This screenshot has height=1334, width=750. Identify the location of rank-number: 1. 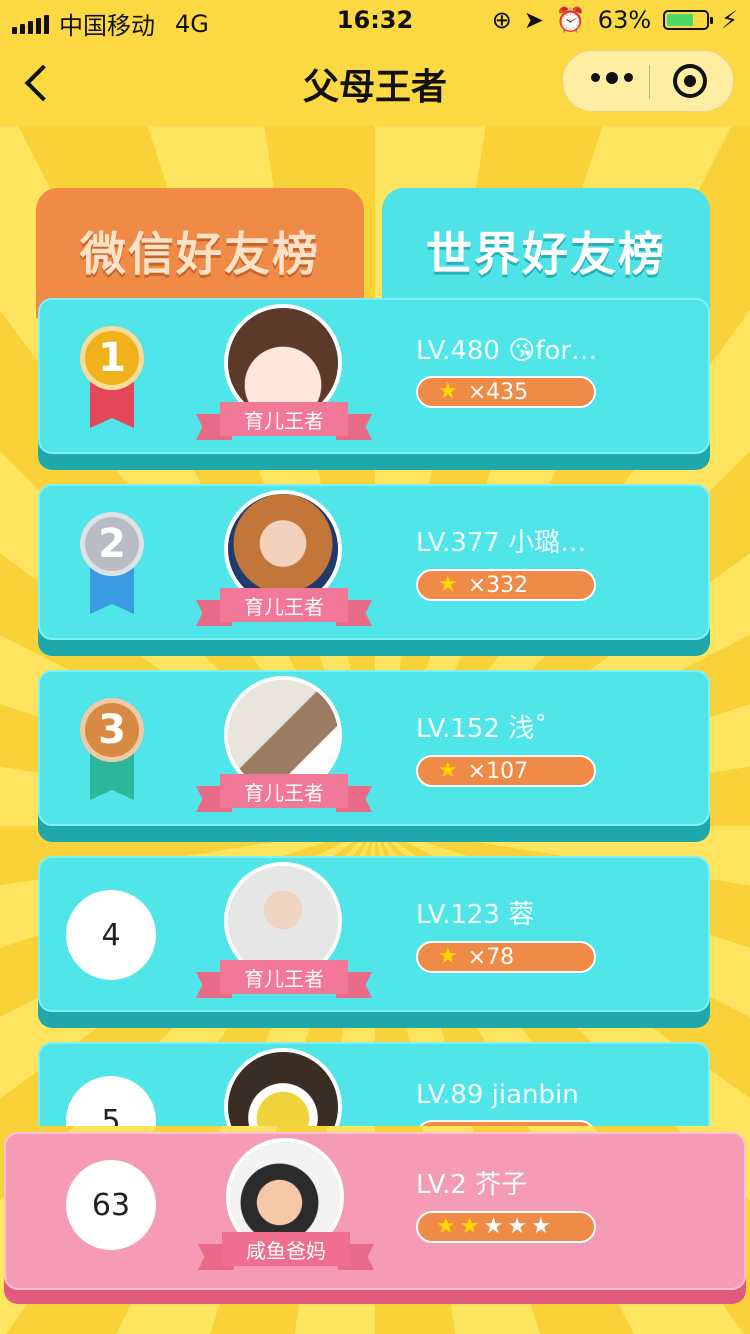
(112, 358).